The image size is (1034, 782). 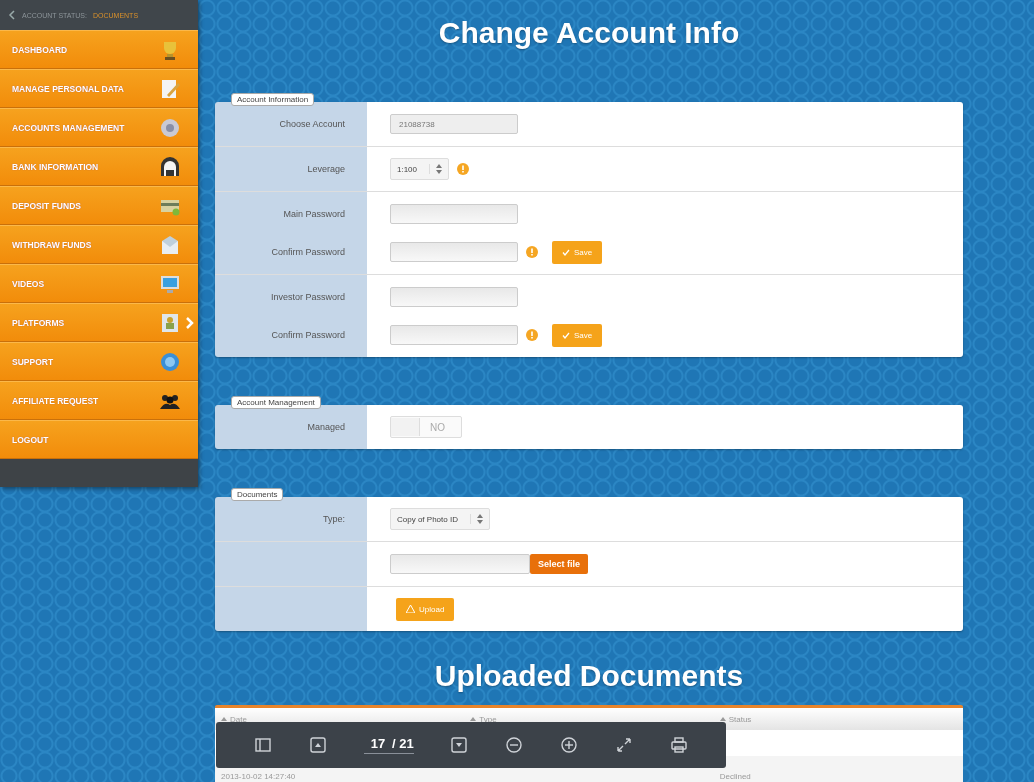 I want to click on sidebar-item: VIDEOS, so click(x=99, y=283).